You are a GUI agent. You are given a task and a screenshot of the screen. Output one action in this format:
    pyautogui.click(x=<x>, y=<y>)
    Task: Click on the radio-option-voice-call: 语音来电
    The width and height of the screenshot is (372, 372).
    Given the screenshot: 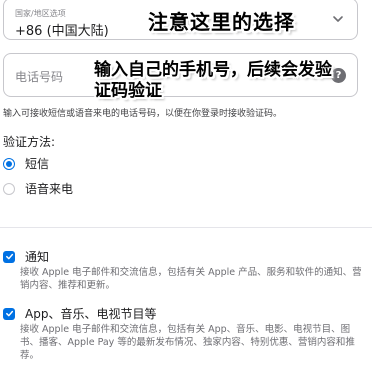 What is the action you would take?
    pyautogui.click(x=38, y=188)
    